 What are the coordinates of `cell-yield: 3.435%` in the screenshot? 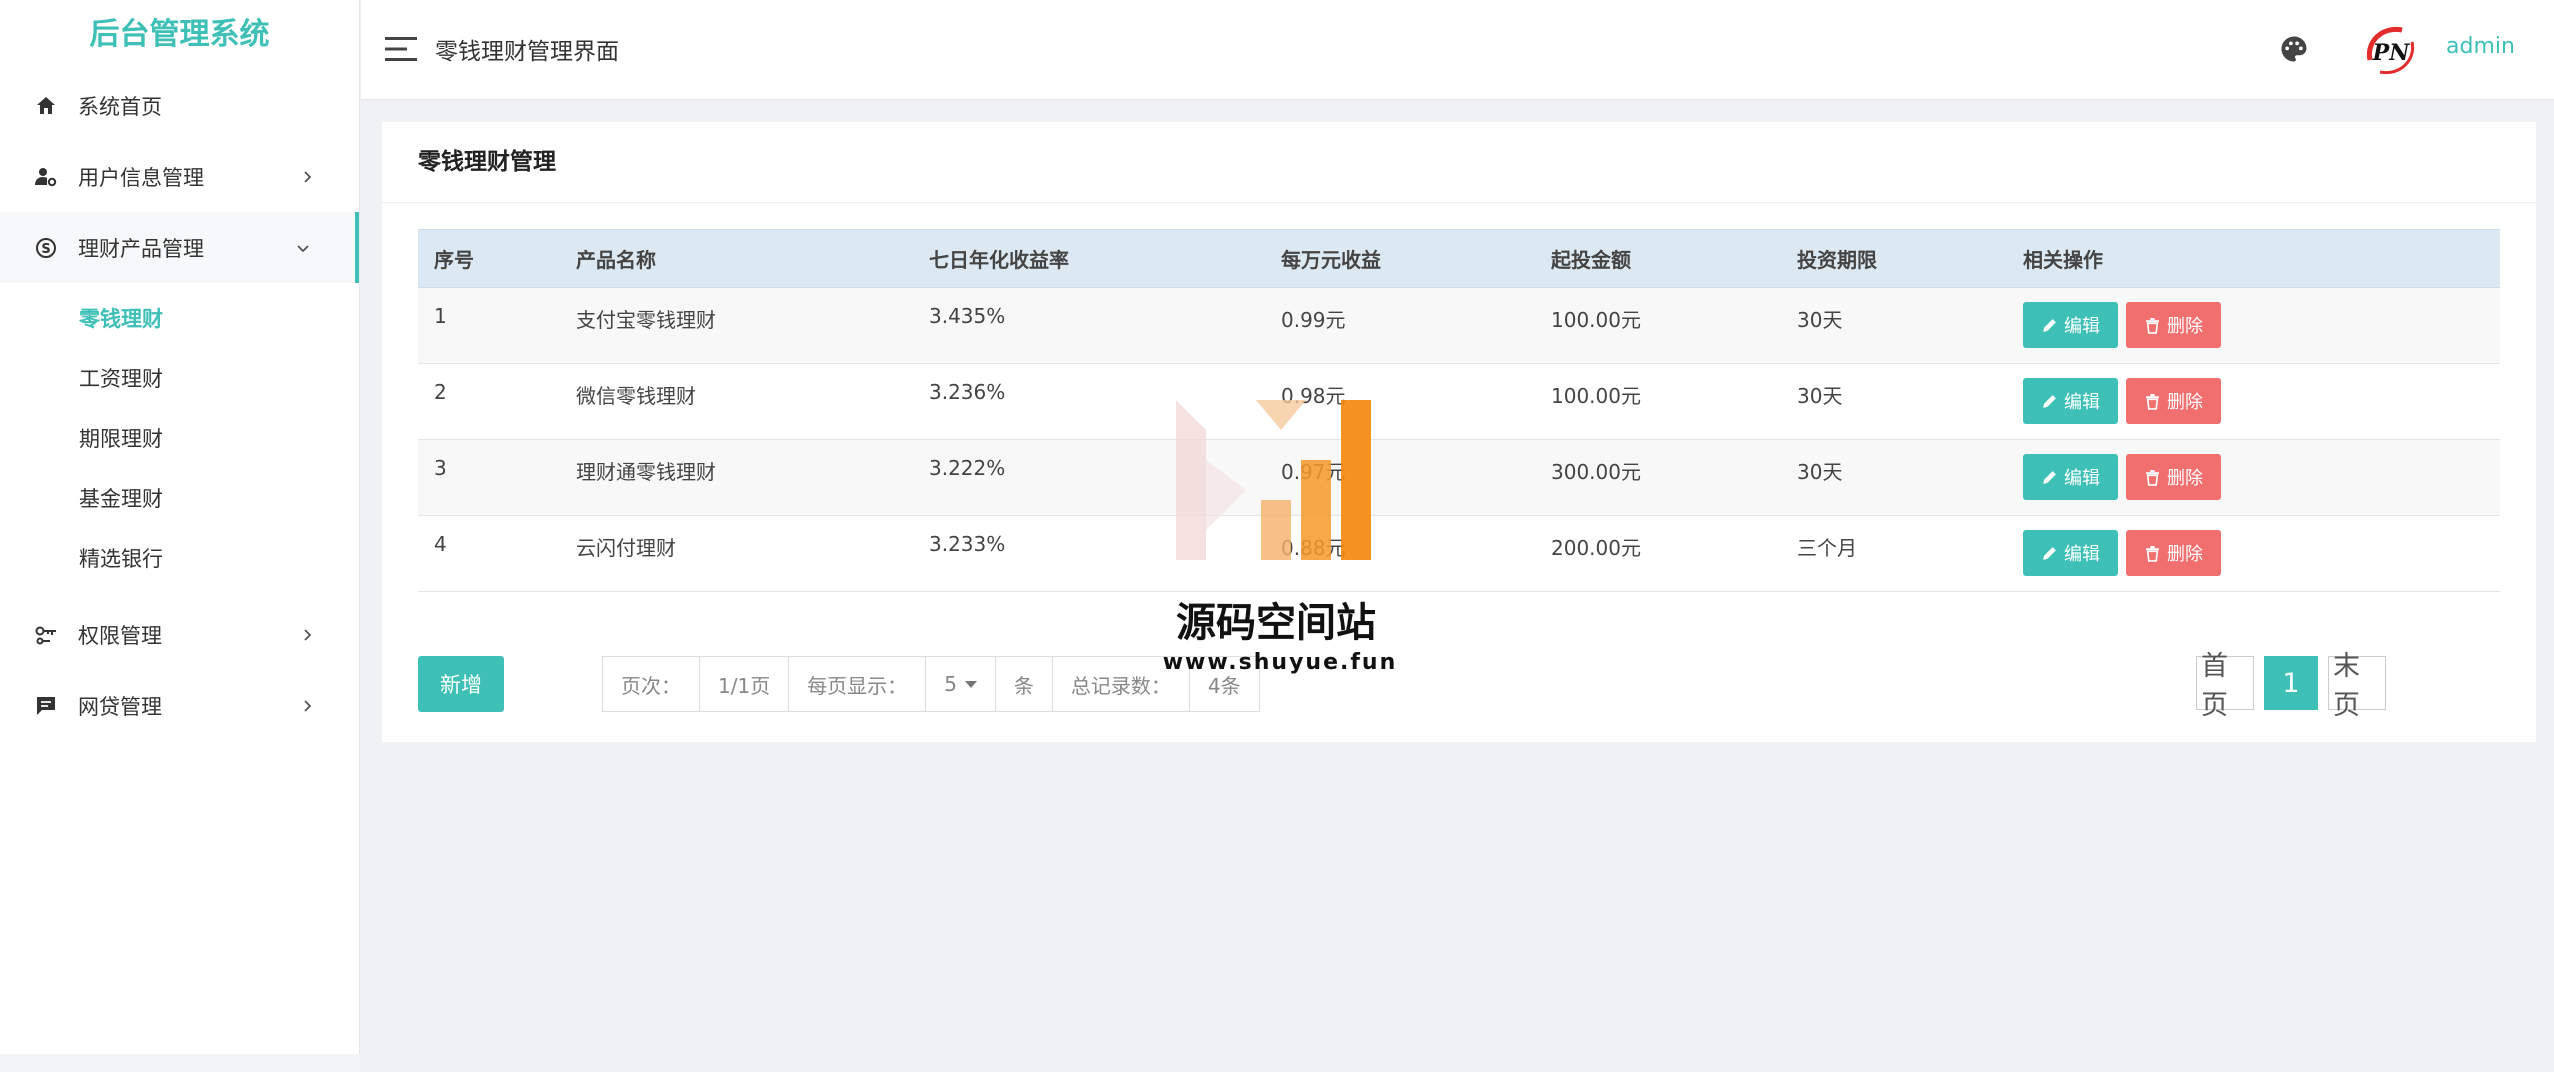 It's located at (967, 316).